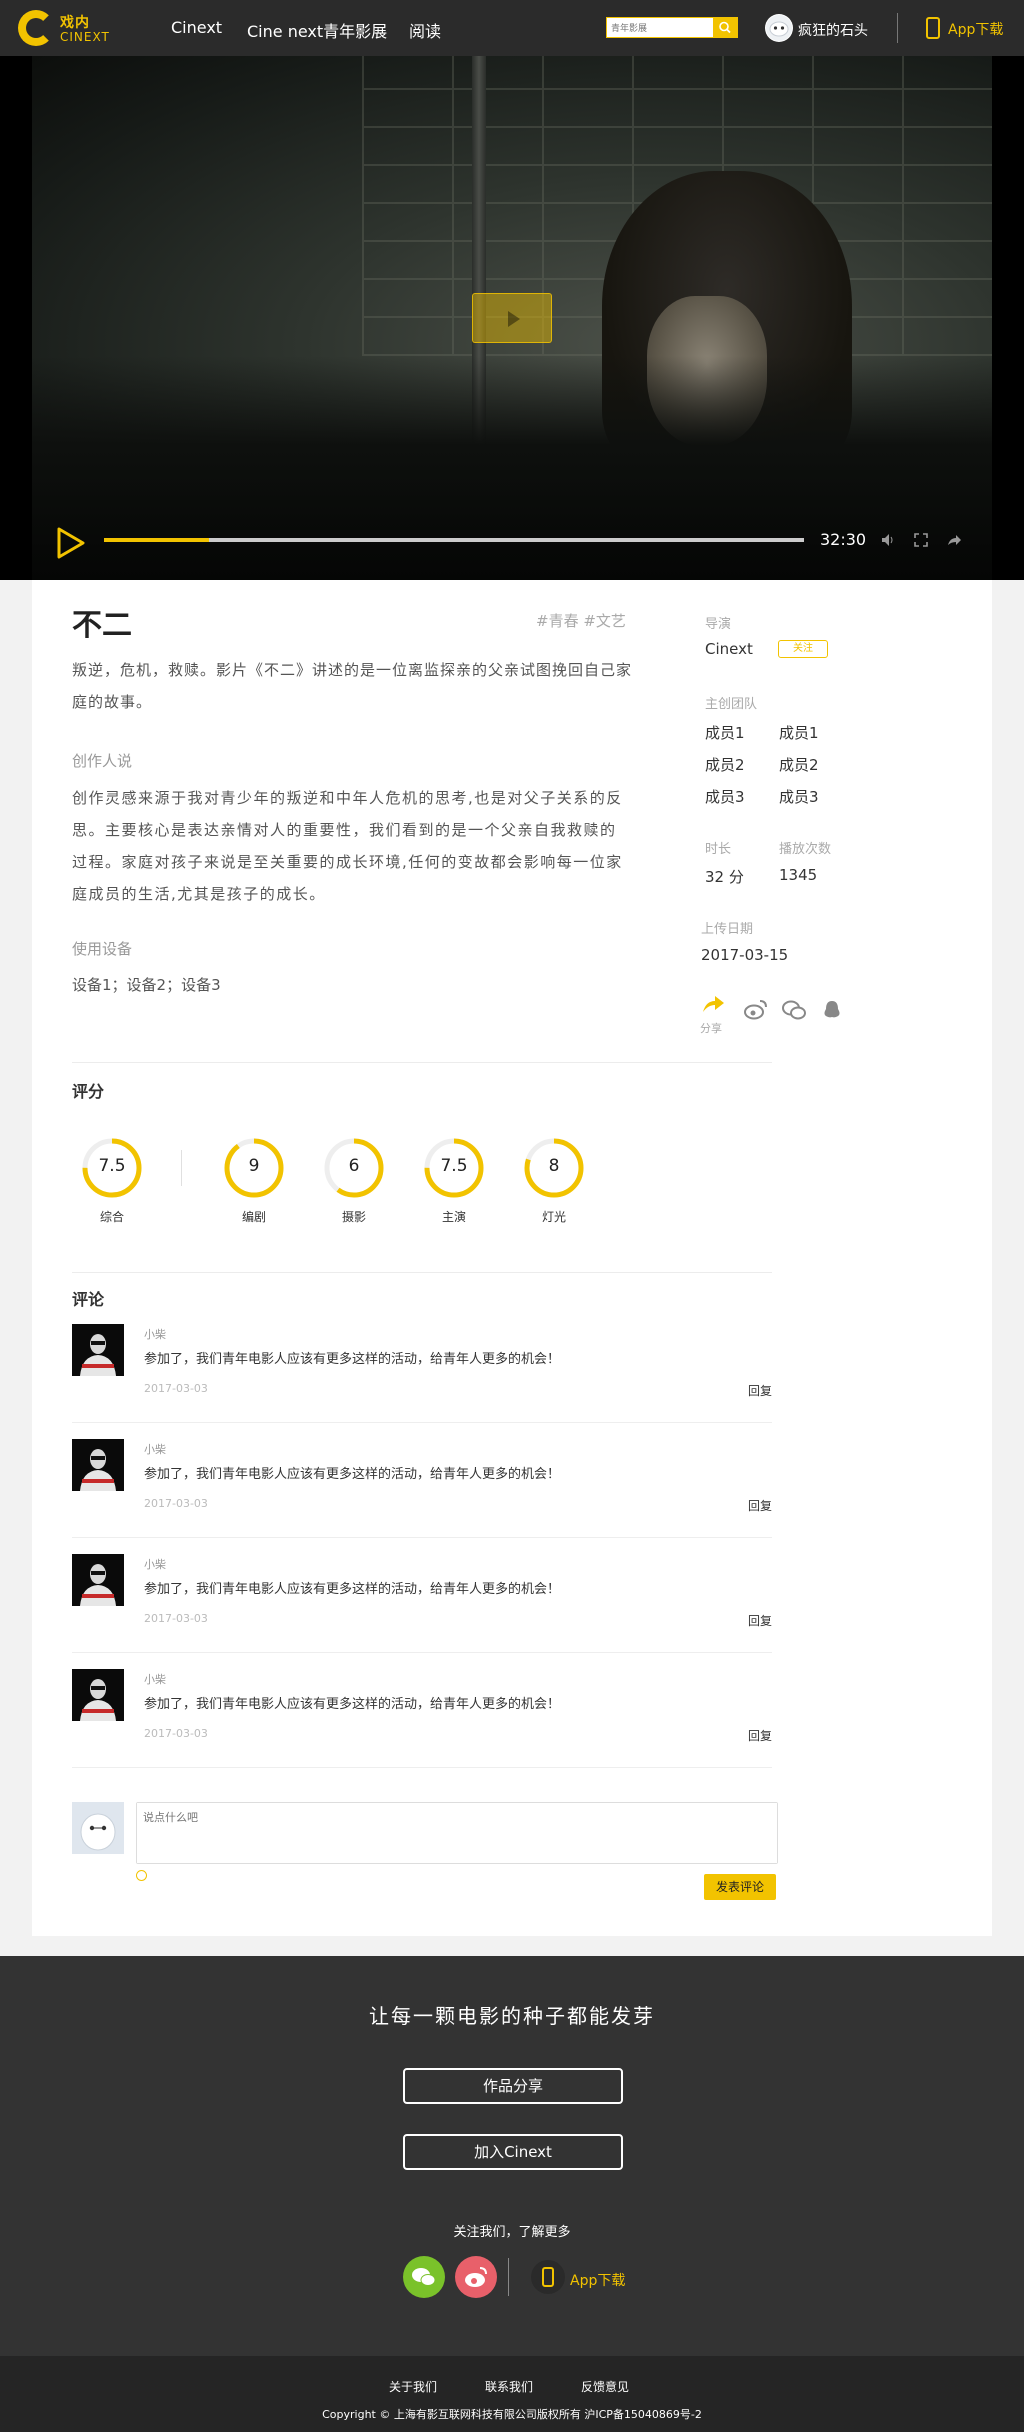  I want to click on share-label: 分享, so click(711, 1028).